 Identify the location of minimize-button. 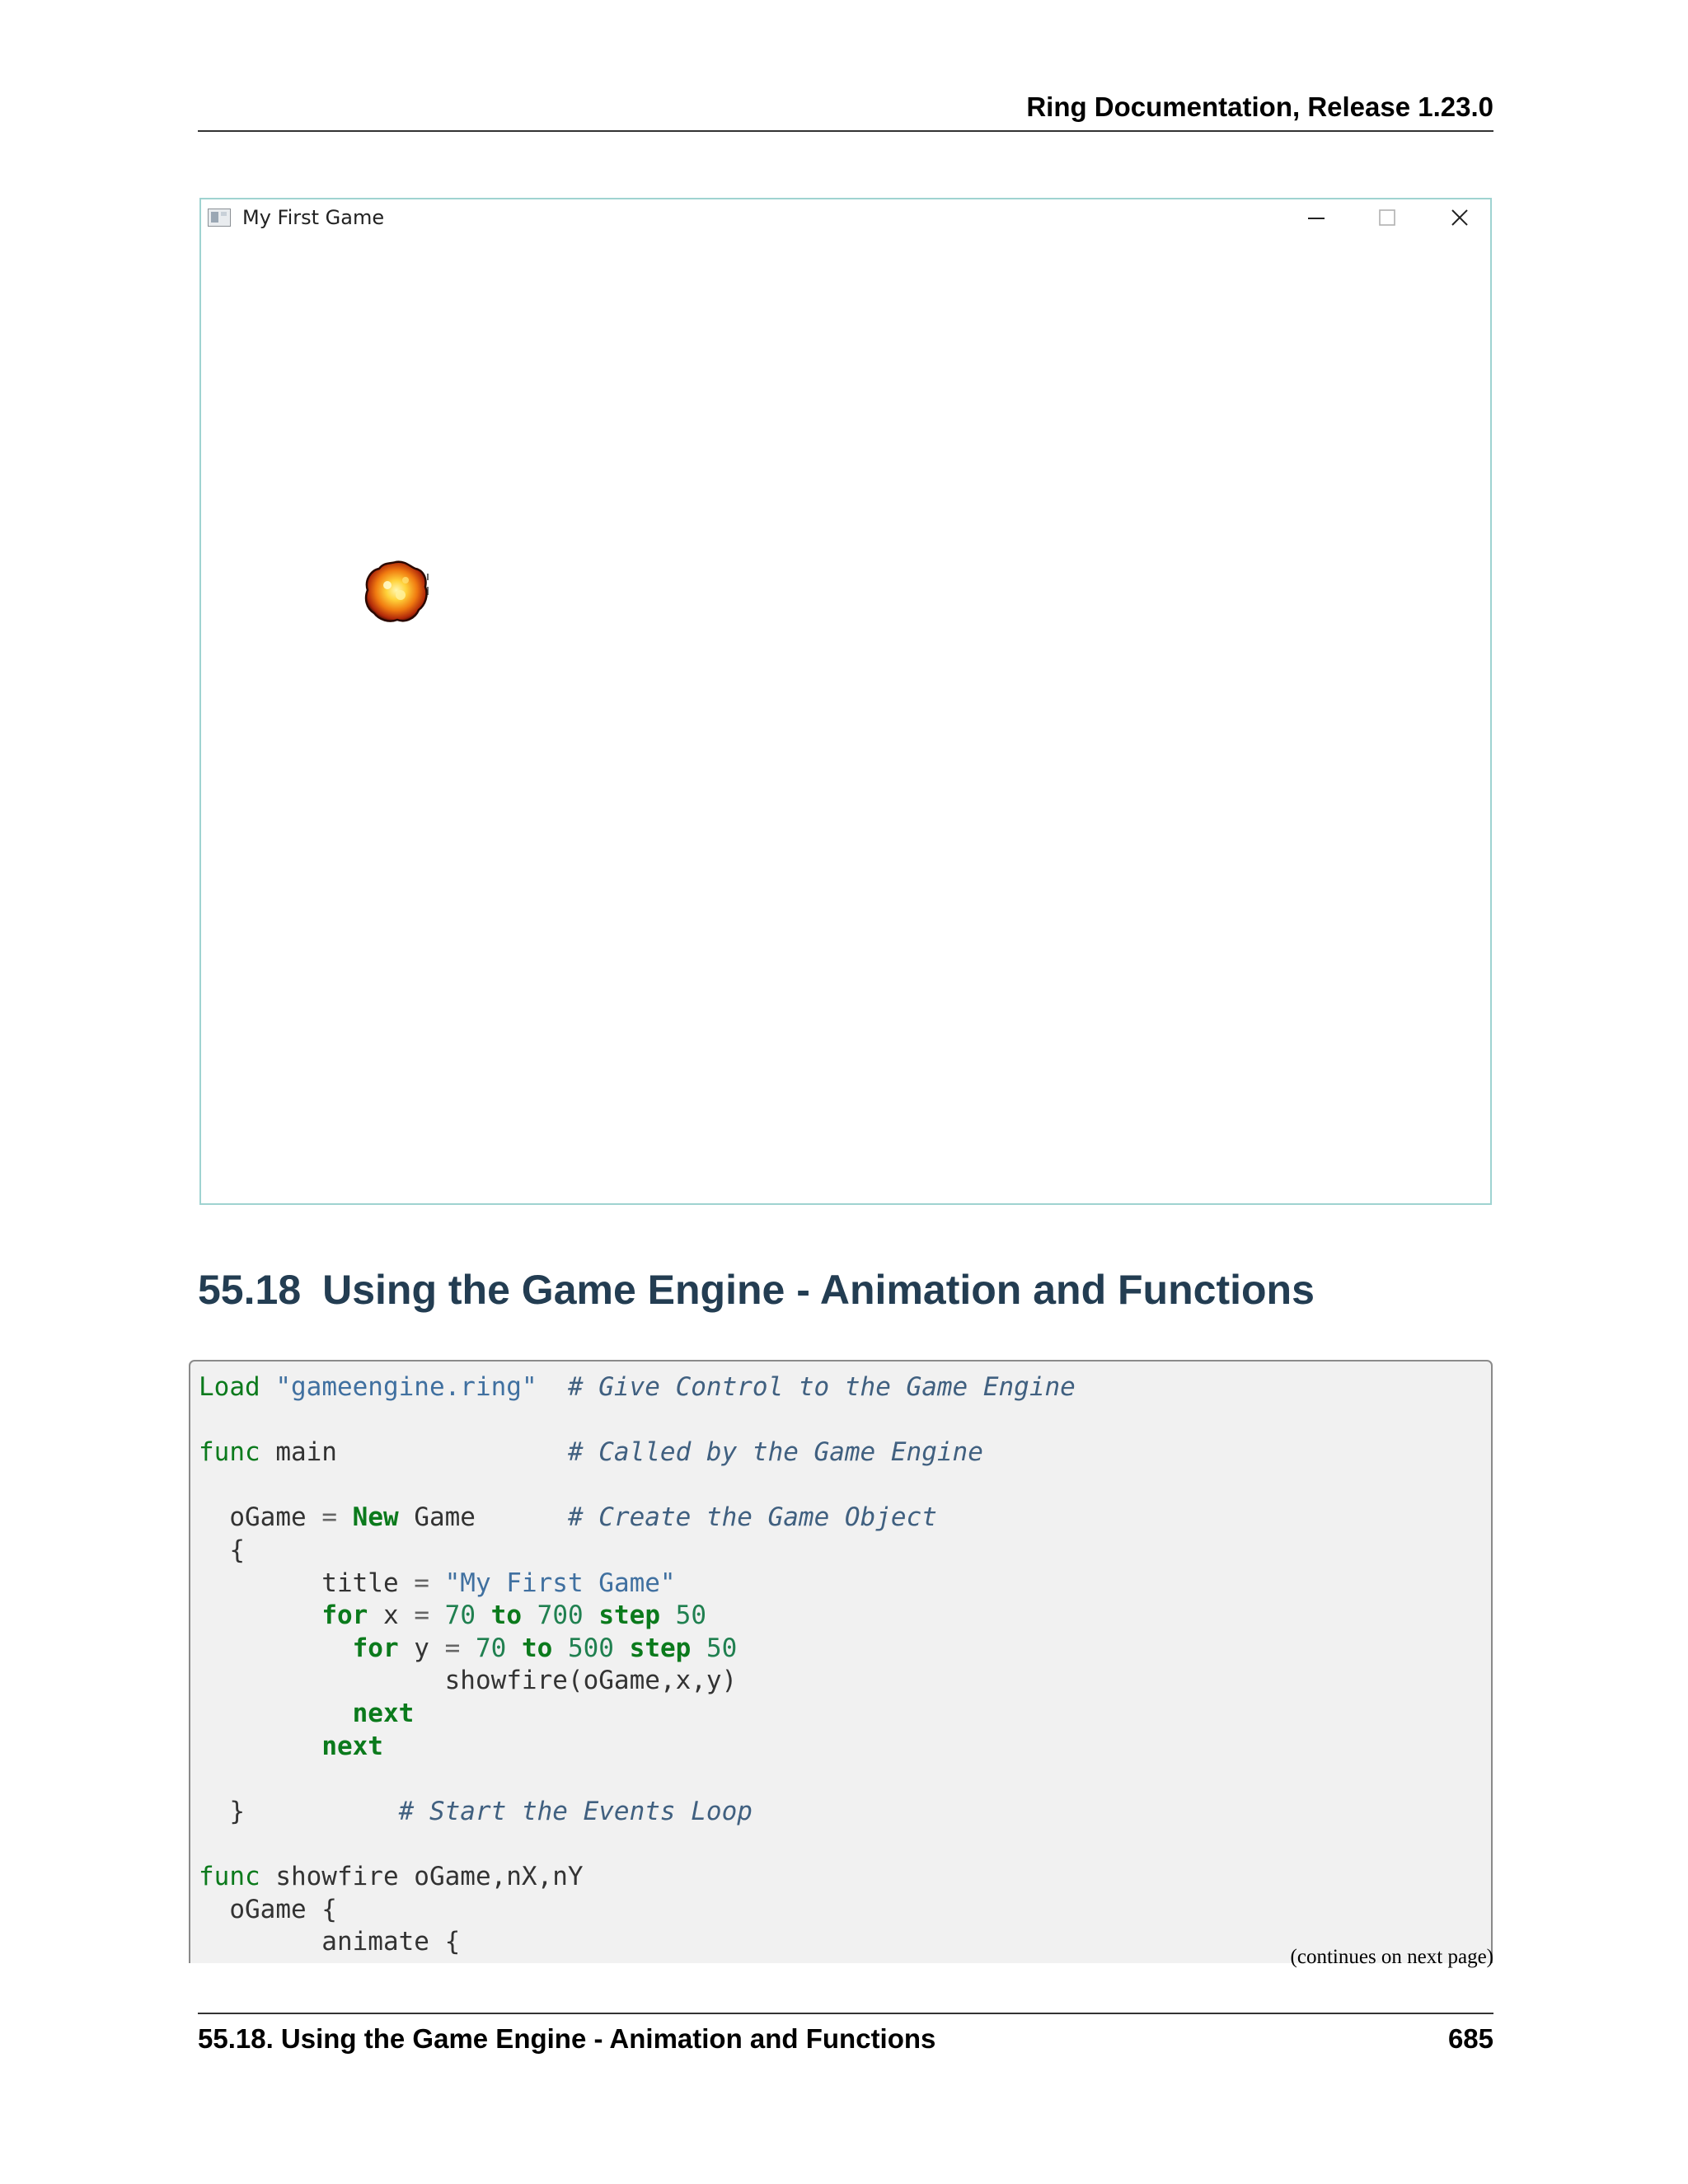
(1316, 217).